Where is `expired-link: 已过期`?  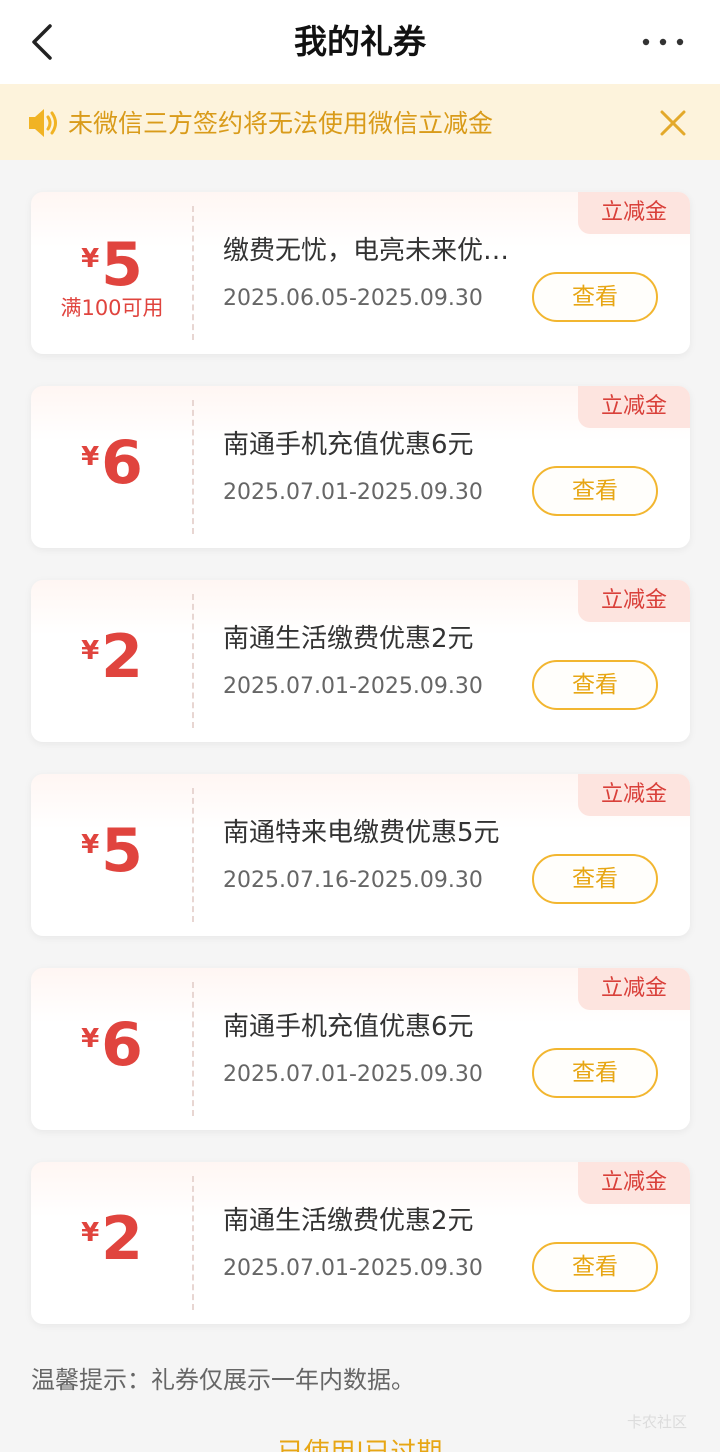 expired-link: 已过期 is located at coordinates (403, 1445).